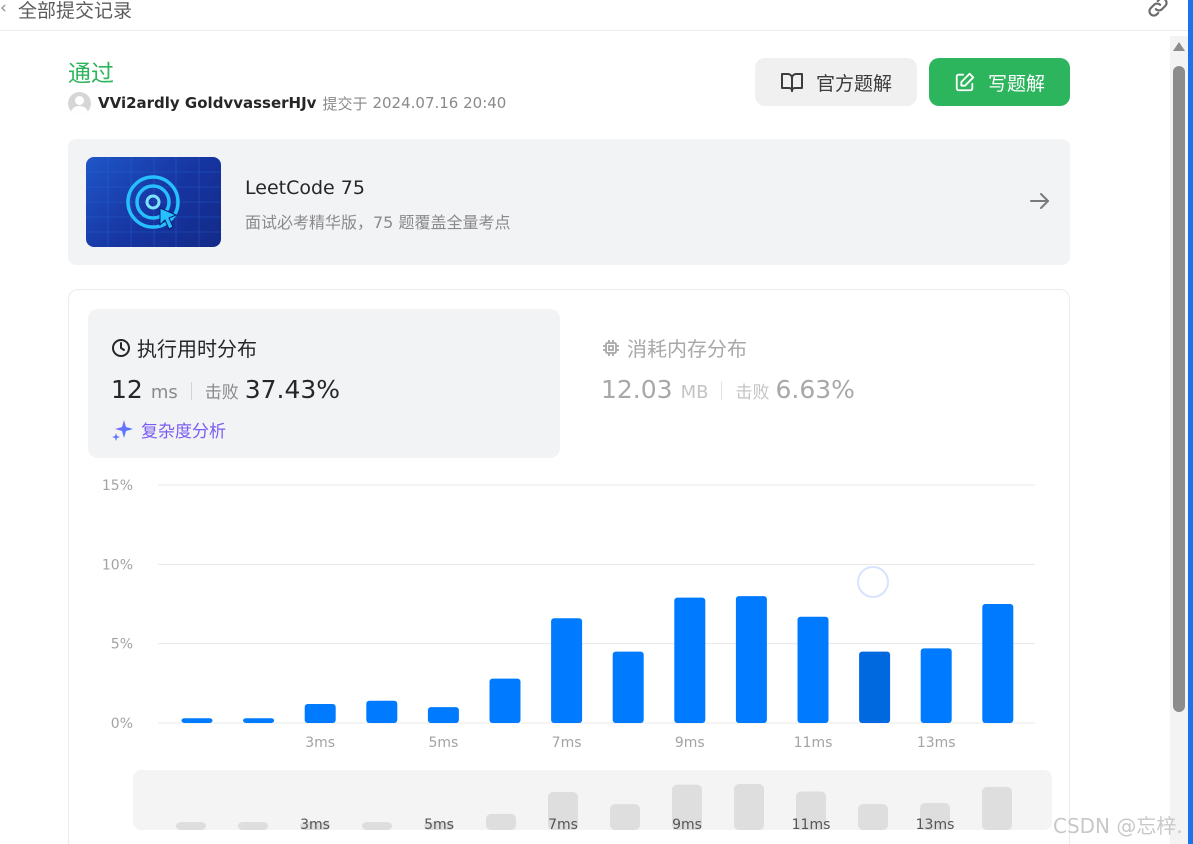 The height and width of the screenshot is (844, 1193). What do you see at coordinates (1179, 46) in the screenshot?
I see `scroll-up-arrow-icon` at bounding box center [1179, 46].